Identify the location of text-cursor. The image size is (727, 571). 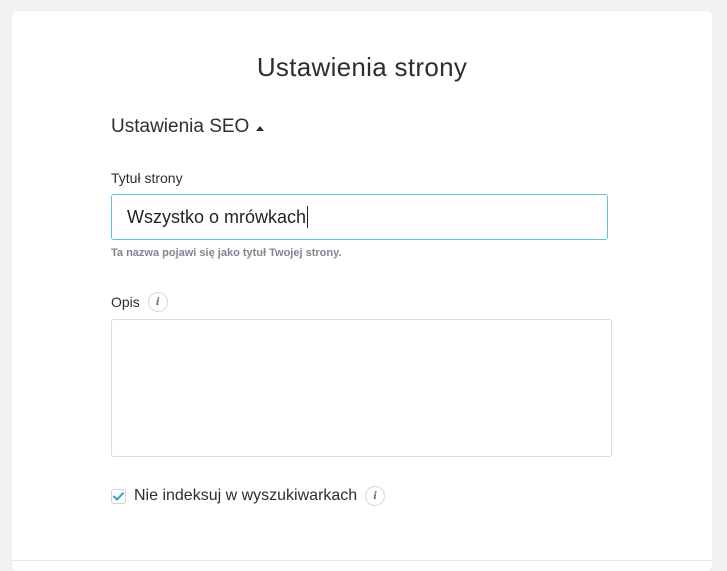
(308, 217).